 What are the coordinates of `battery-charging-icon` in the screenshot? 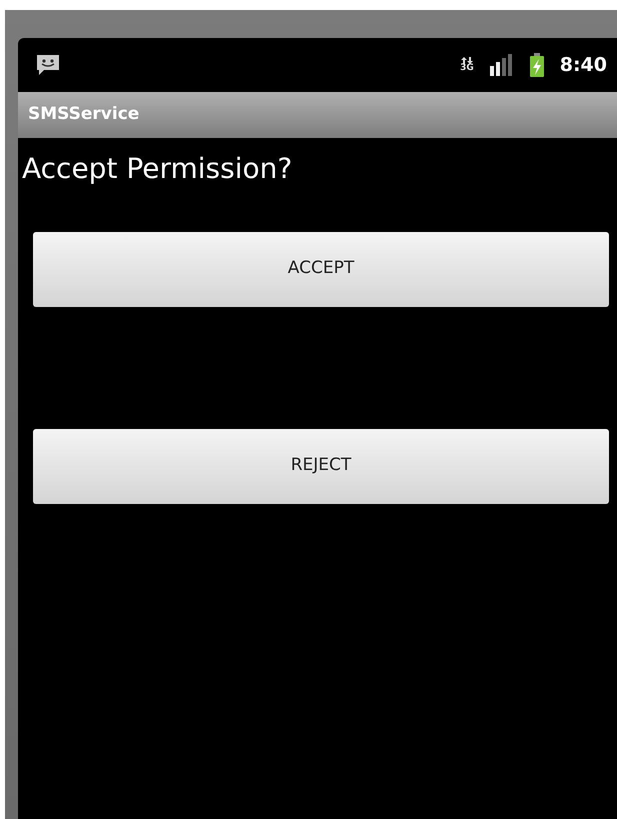 It's located at (537, 65).